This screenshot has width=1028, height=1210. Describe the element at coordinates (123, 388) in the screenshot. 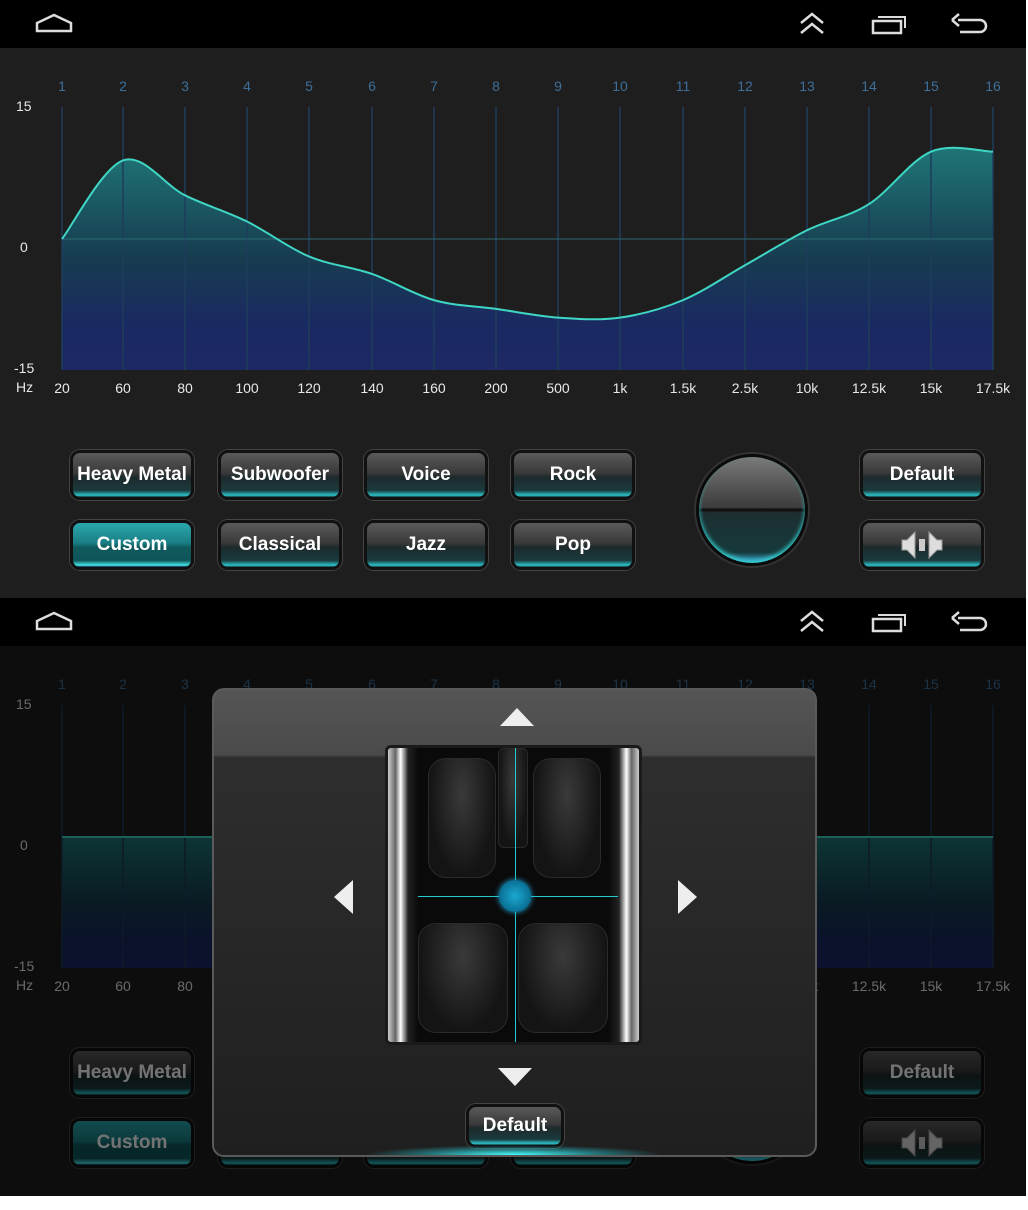

I see `frequency-label: 60` at that location.